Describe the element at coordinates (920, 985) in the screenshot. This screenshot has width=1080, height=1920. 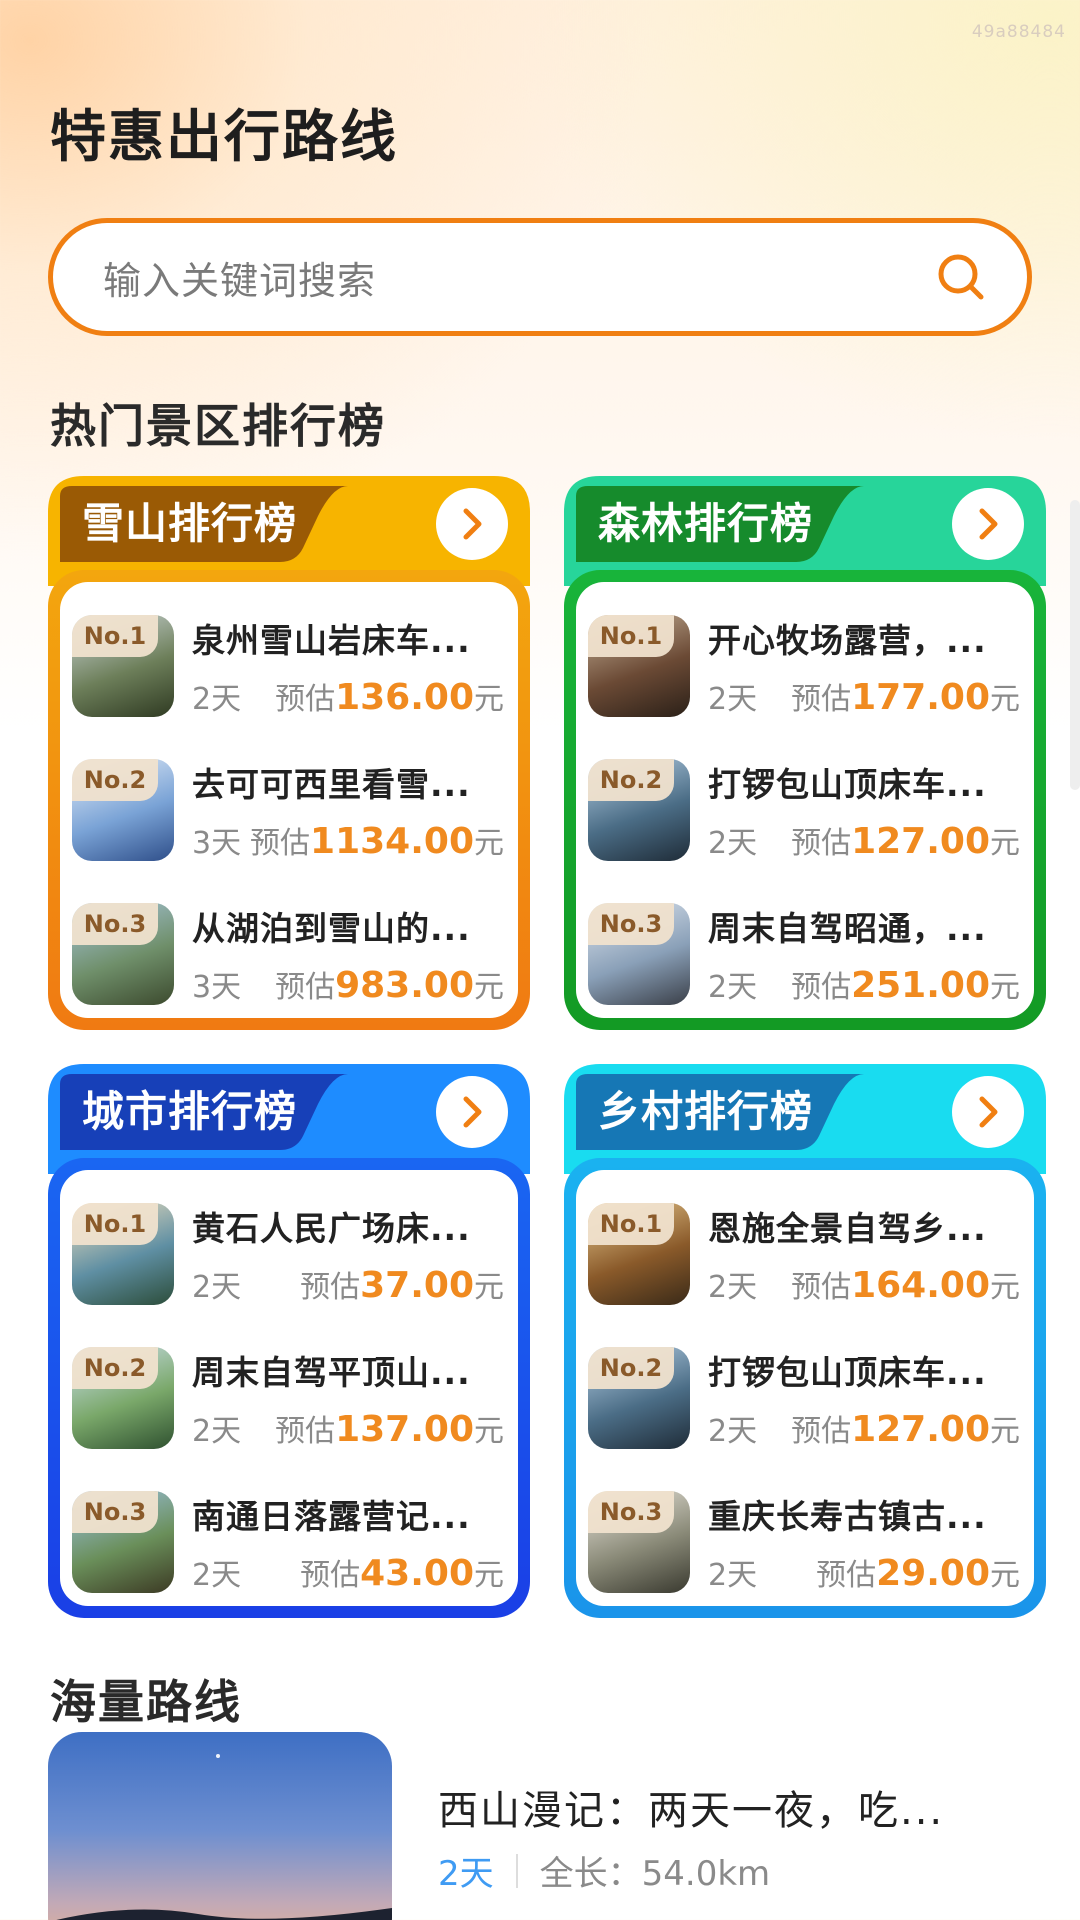
I see `item-price: 251.00` at that location.